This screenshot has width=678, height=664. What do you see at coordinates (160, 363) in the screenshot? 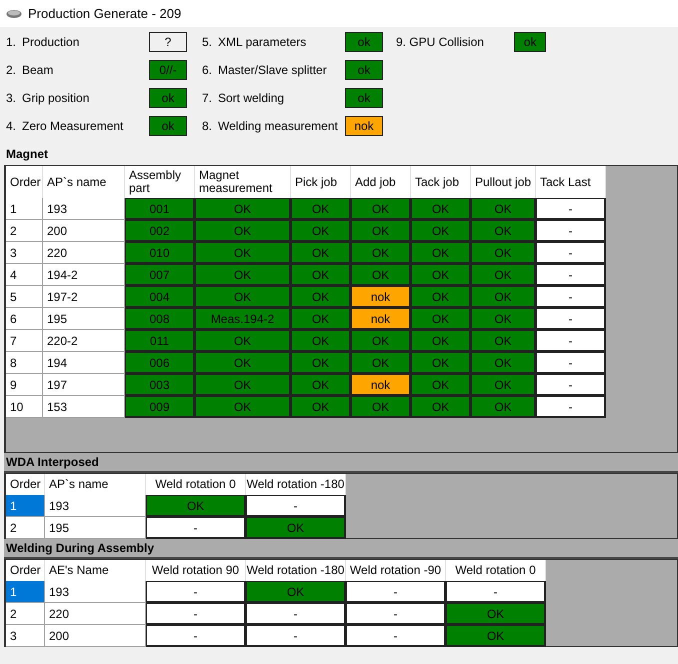
I see `status-cell: 006` at bounding box center [160, 363].